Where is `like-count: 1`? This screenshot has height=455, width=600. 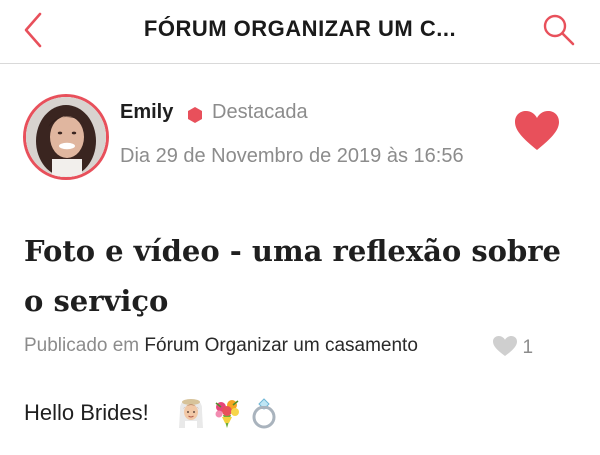
like-count: 1 is located at coordinates (528, 347).